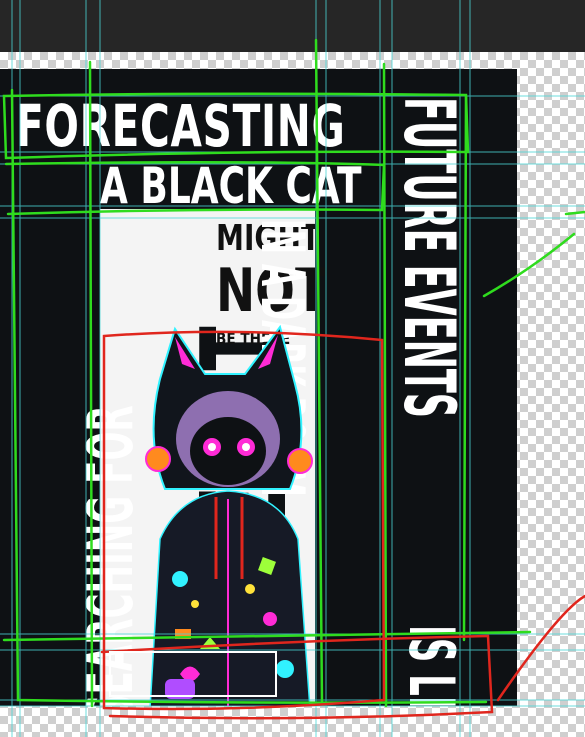 Image resolution: width=585 pixels, height=737 pixels. Describe the element at coordinates (429, 257) in the screenshot. I see `vertical-text-future-events: FUTURE EVENTS` at that location.